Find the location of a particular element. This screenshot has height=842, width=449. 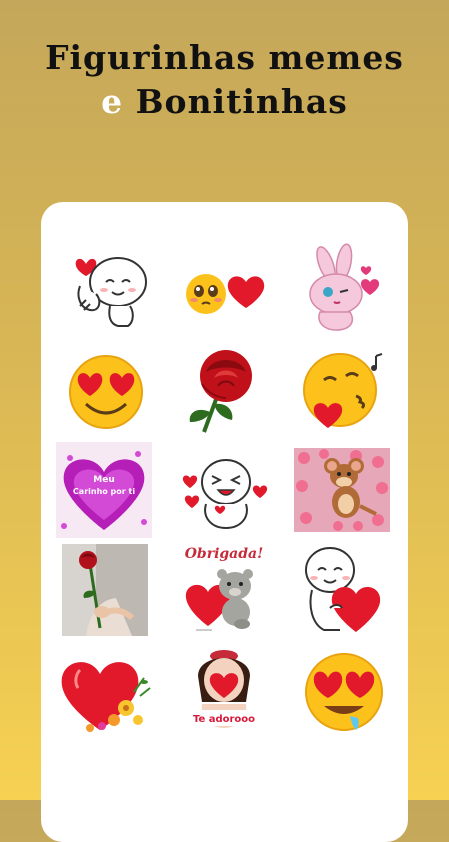

sticker-jerry-mouse-hearts is located at coordinates (342, 490).